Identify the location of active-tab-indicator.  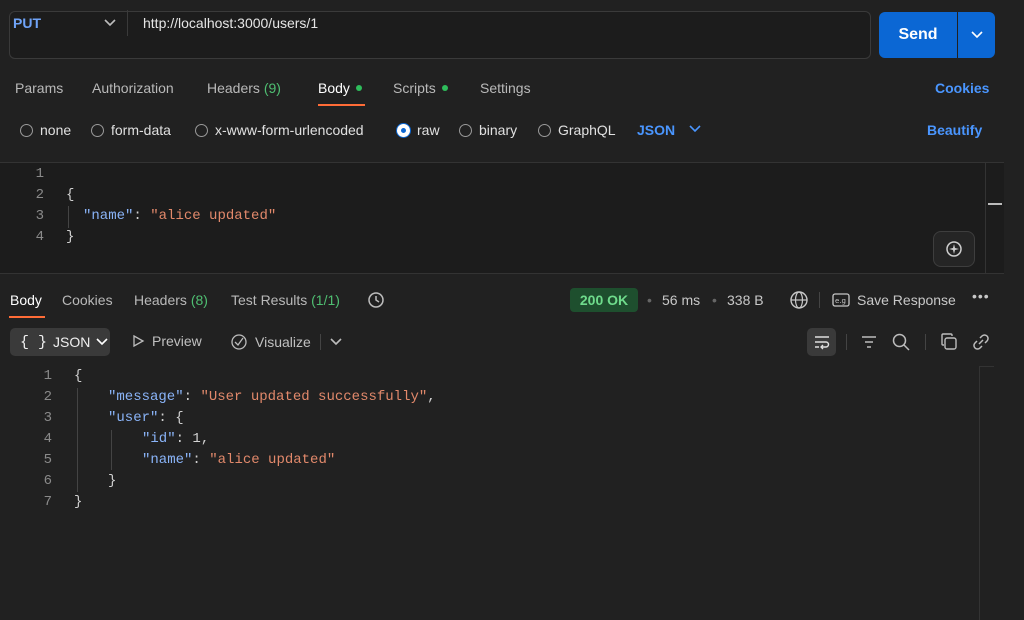
(341, 105).